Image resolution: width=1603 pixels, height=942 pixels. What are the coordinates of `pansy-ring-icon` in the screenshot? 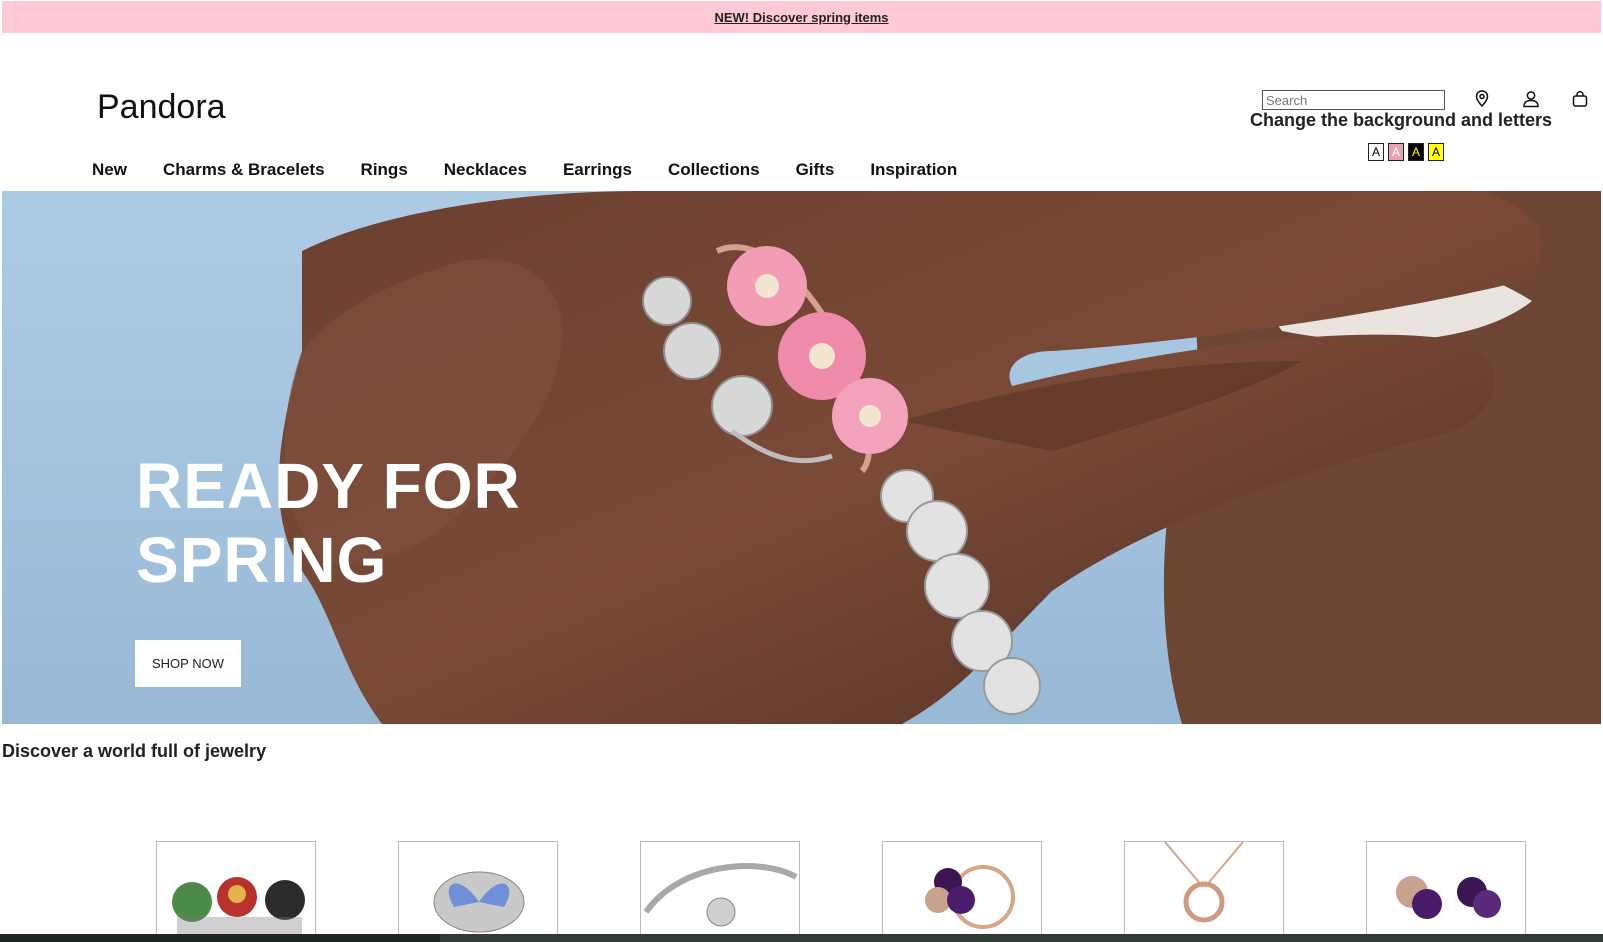 It's located at (970, 897).